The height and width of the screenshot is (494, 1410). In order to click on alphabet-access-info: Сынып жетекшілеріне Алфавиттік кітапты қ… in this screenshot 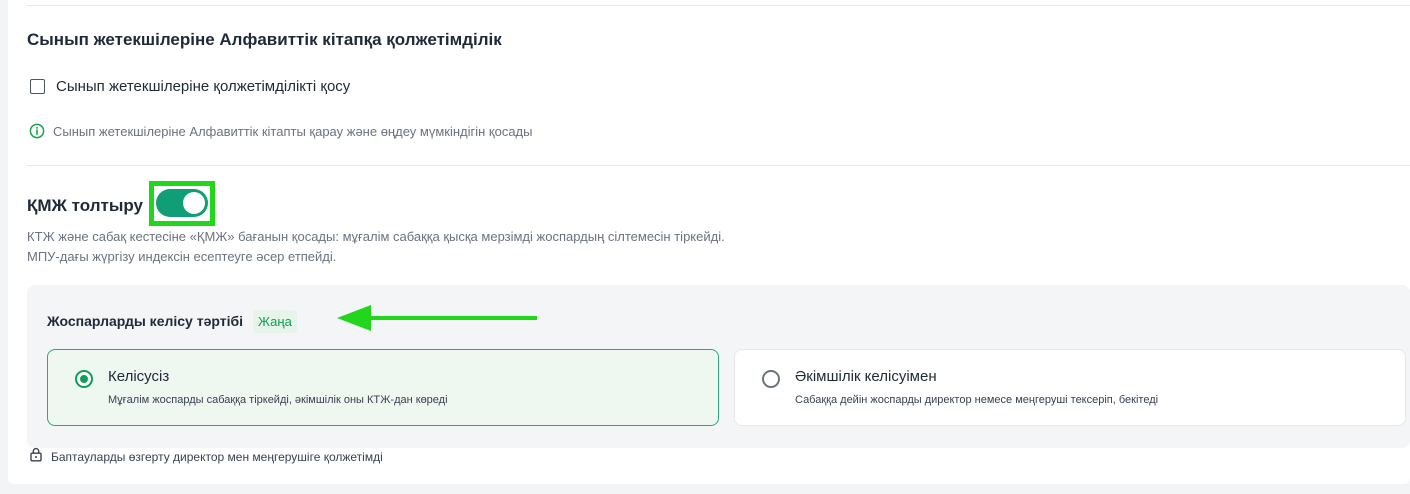, I will do `click(281, 131)`.